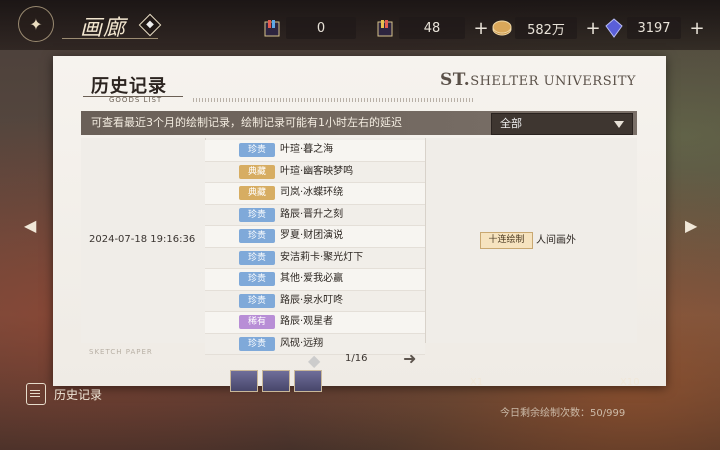  Describe the element at coordinates (562, 124) in the screenshot. I see `filter-dropdown: 全部` at that location.